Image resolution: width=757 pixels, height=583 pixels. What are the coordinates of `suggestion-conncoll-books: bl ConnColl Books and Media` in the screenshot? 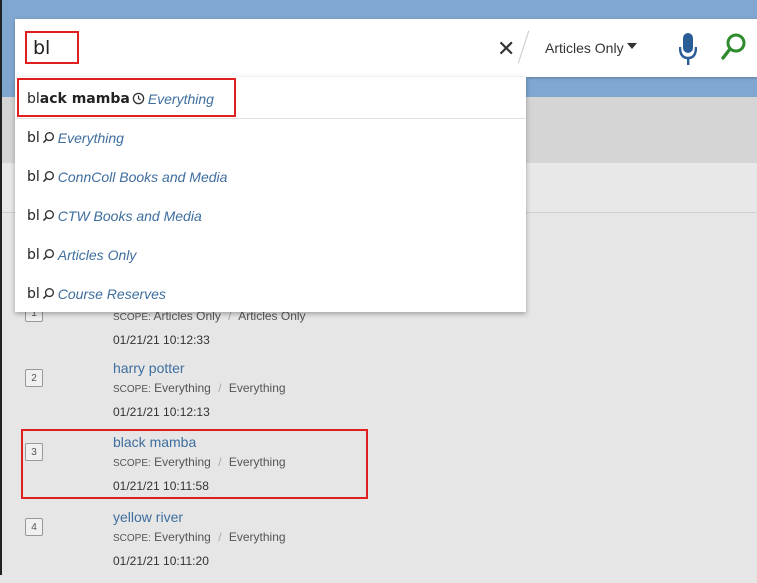 It's located at (270, 176).